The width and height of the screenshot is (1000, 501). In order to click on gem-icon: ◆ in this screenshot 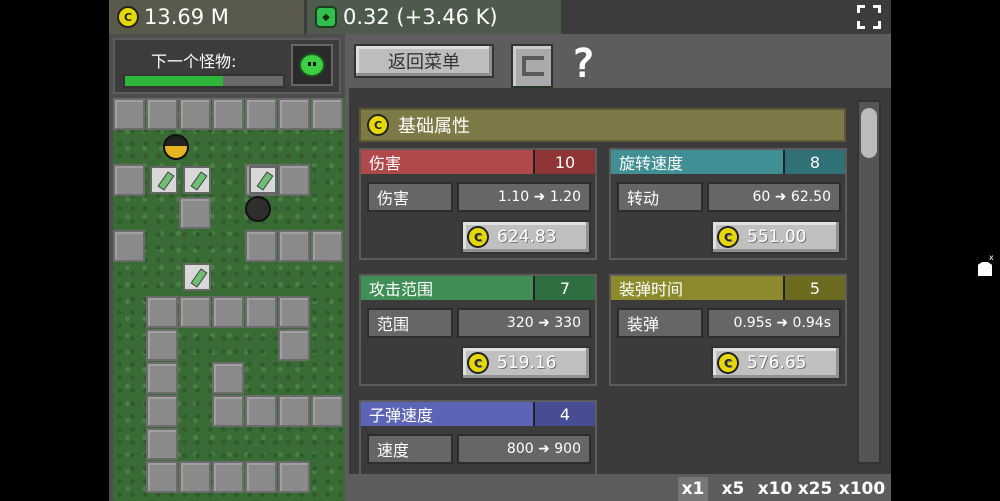, I will do `click(326, 17)`.